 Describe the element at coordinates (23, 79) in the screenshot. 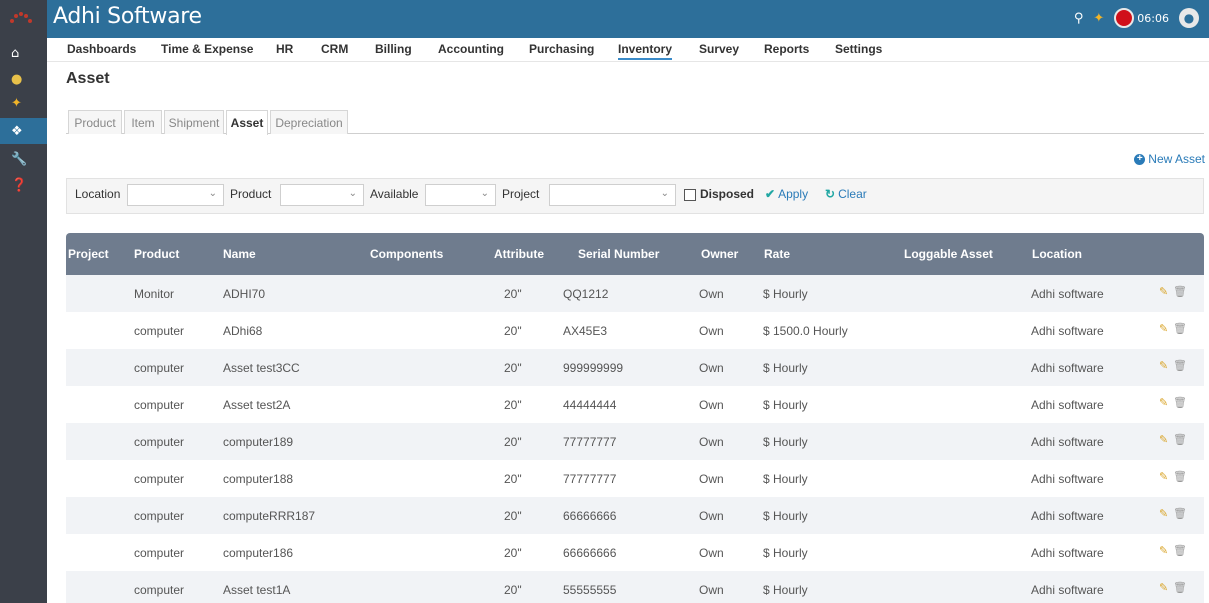

I see `user-icon: ●` at that location.